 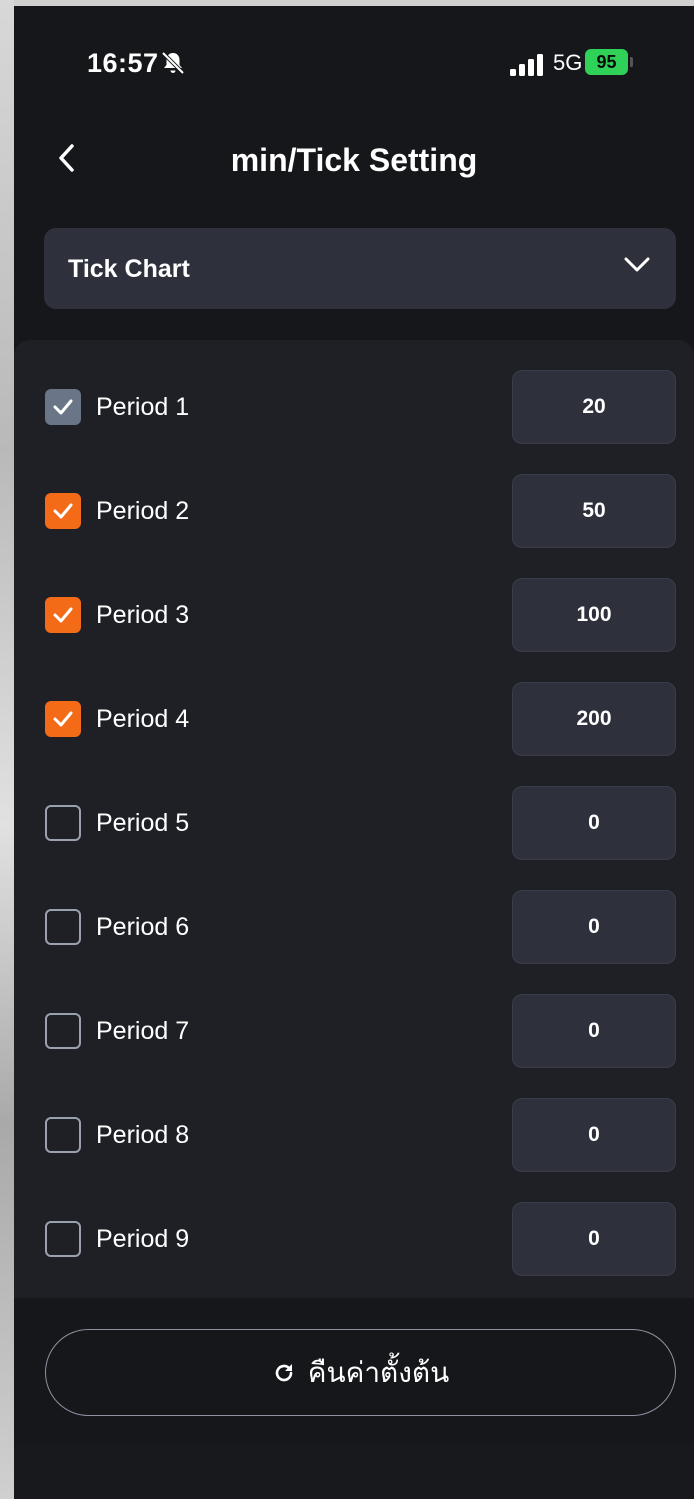 I want to click on period-row: Period 7, so click(x=354, y=1031).